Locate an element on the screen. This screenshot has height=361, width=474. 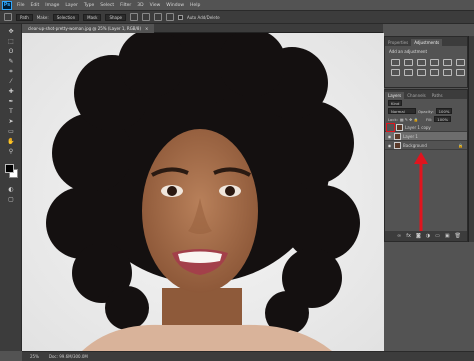
hand-icon: ✋ is located at coordinates (11, 142).